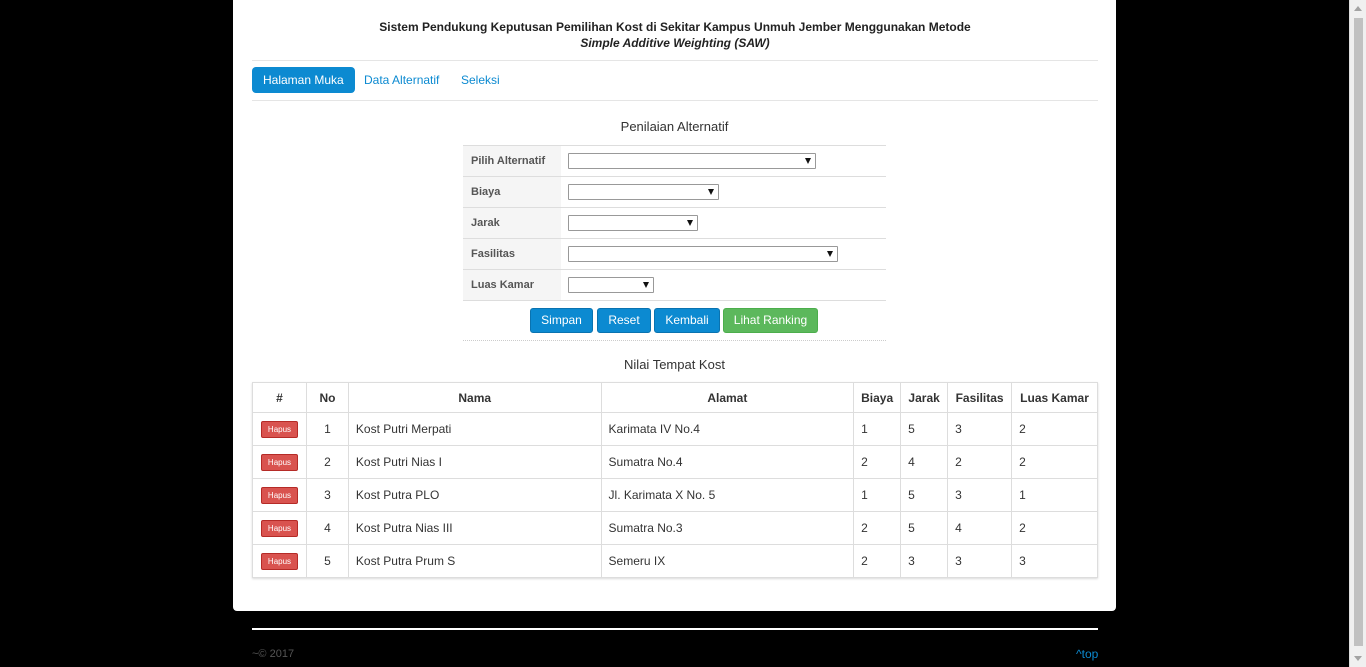  Describe the element at coordinates (474, 495) in the screenshot. I see `cell-nama: Kost Putra PLO` at that location.